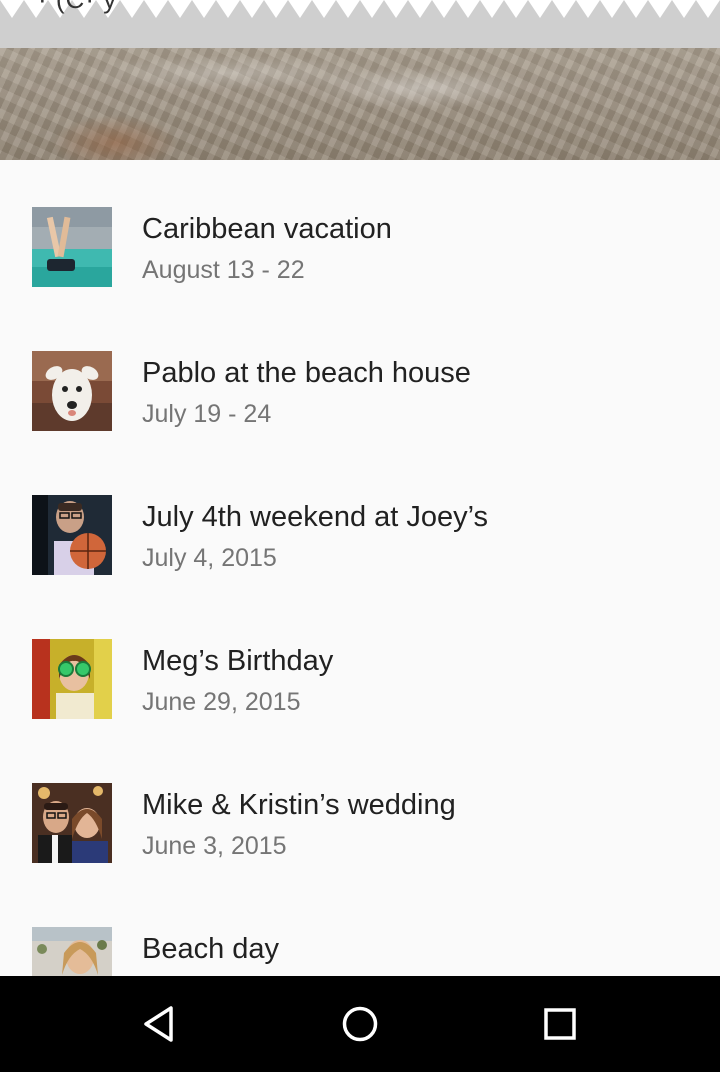  Describe the element at coordinates (315, 517) in the screenshot. I see `item-title: July 4th weekend at Joey’s` at that location.